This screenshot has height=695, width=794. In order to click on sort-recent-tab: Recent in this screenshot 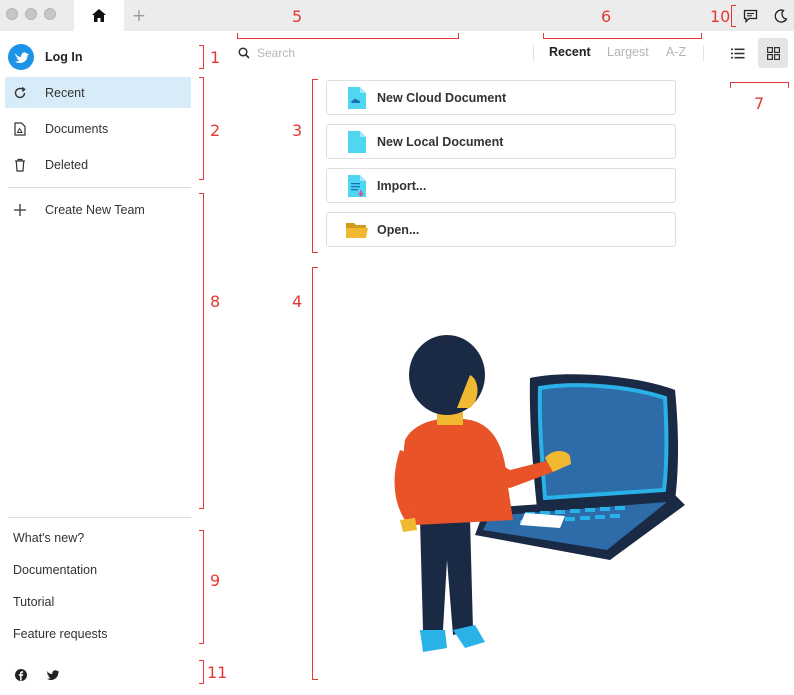, I will do `click(570, 52)`.